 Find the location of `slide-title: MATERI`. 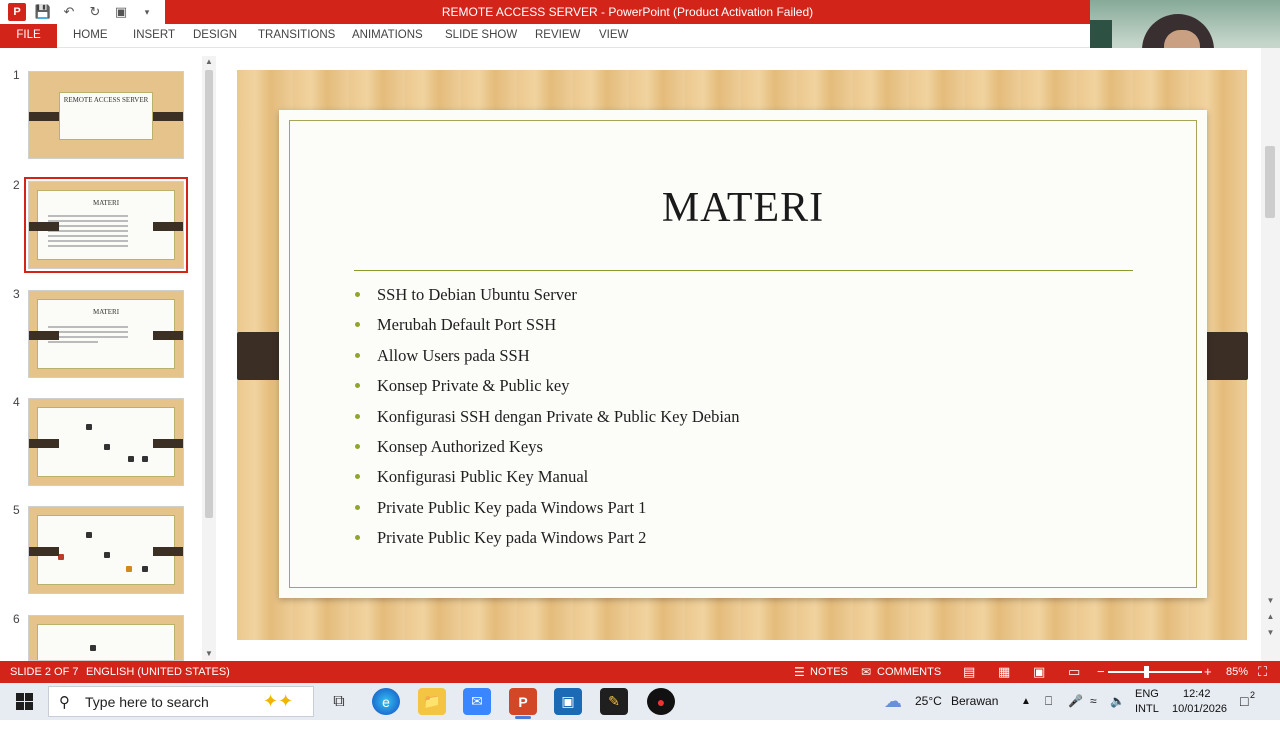

slide-title: MATERI is located at coordinates (743, 208).